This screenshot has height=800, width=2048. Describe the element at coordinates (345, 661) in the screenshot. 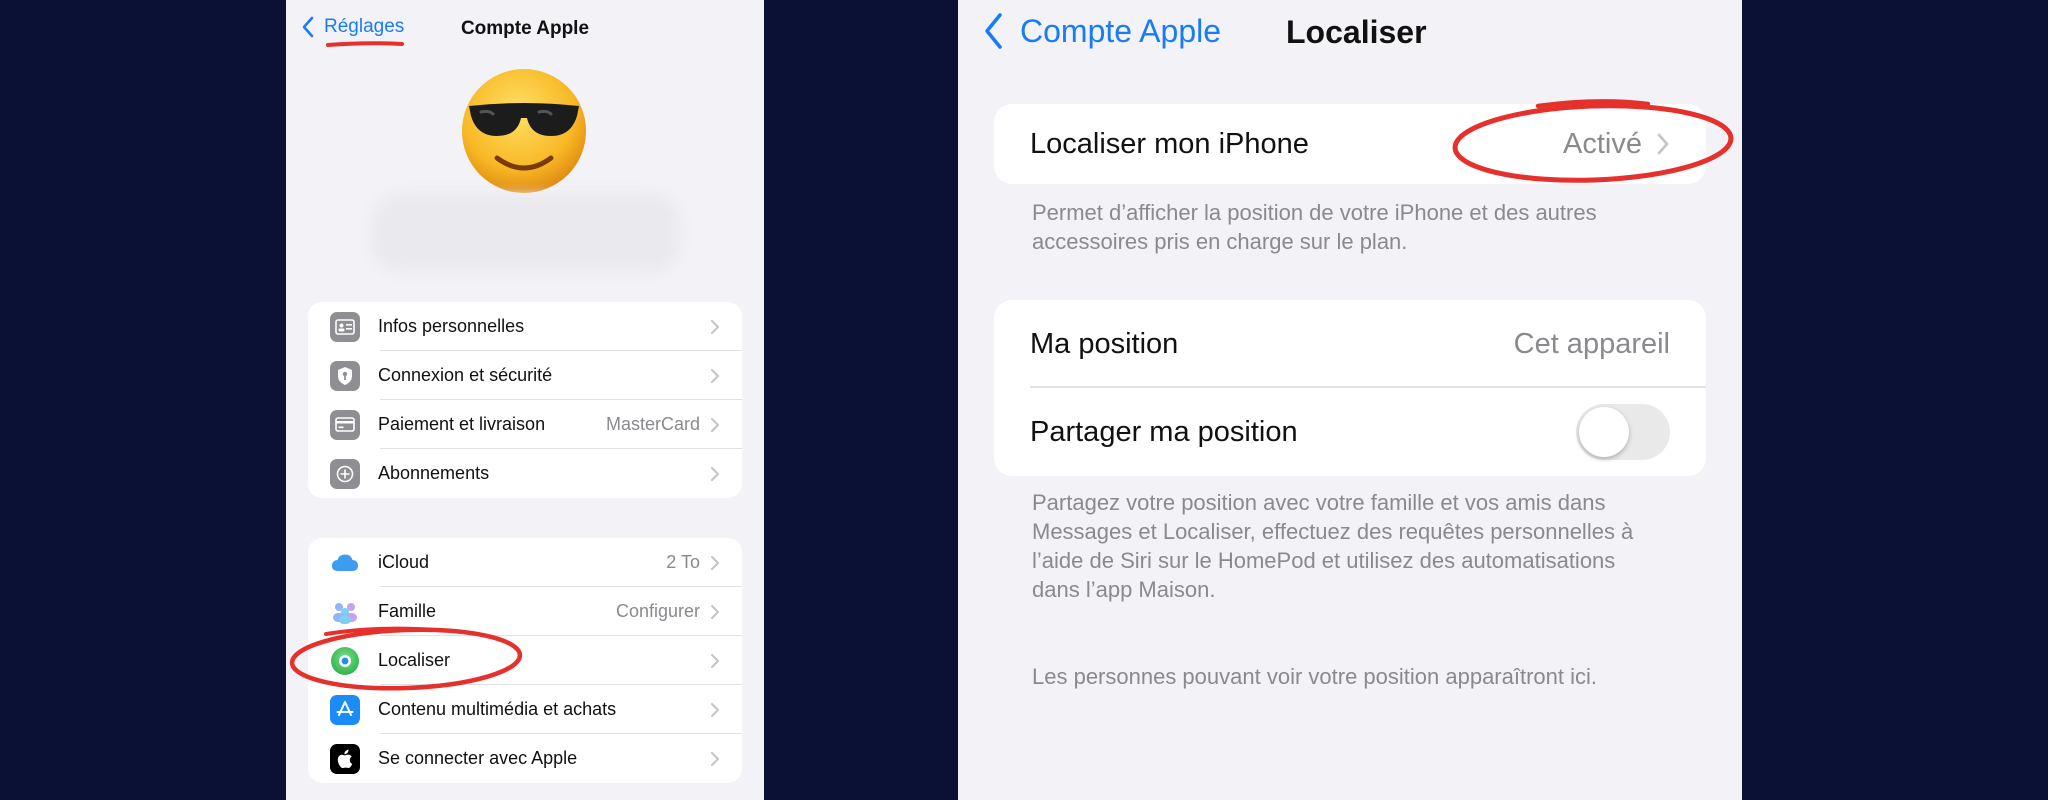

I see `find-my-icon` at that location.